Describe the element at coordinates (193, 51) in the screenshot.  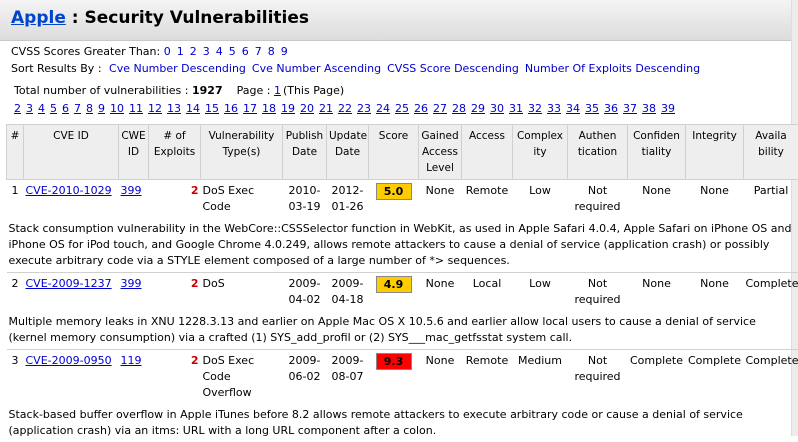
I see `cvss-filter-2: 2` at that location.